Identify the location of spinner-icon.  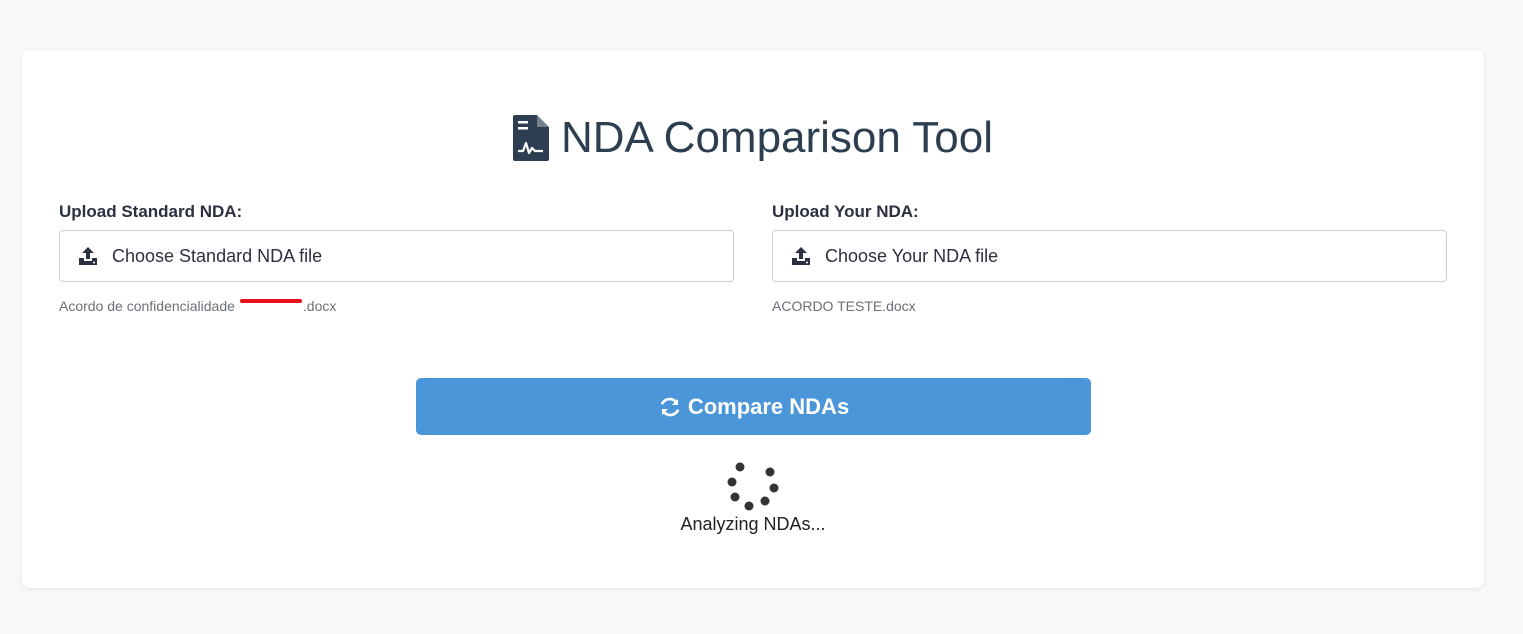
(753, 486).